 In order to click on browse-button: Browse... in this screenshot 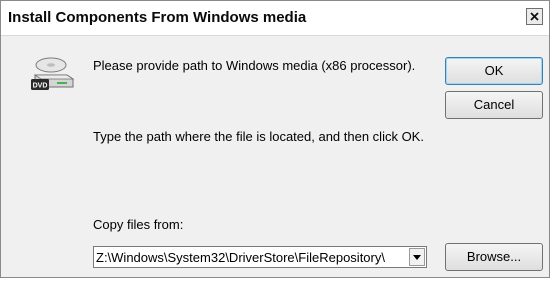, I will do `click(494, 257)`.